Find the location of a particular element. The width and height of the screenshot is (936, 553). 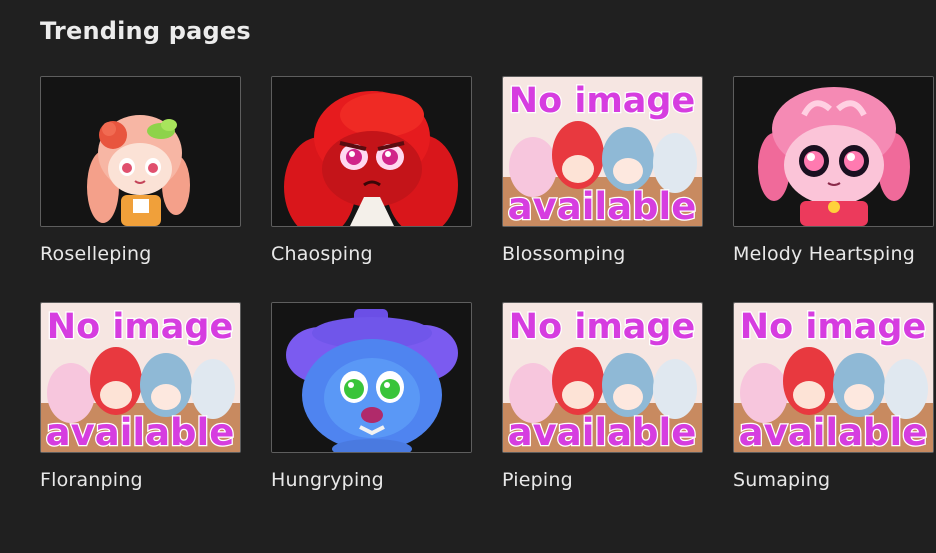

page-card-floranping: No image available Floranping is located at coordinates (140, 396).